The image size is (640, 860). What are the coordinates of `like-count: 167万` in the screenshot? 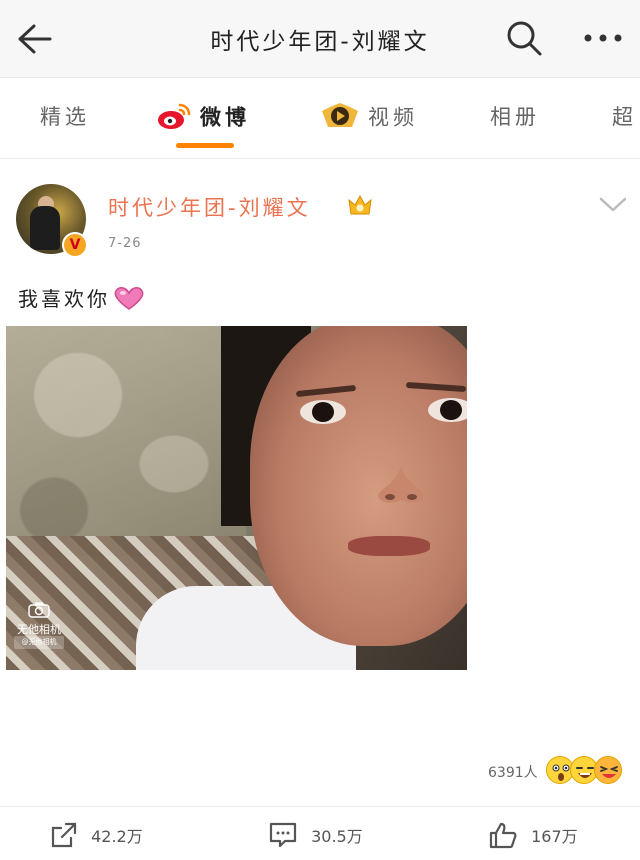 It's located at (554, 836).